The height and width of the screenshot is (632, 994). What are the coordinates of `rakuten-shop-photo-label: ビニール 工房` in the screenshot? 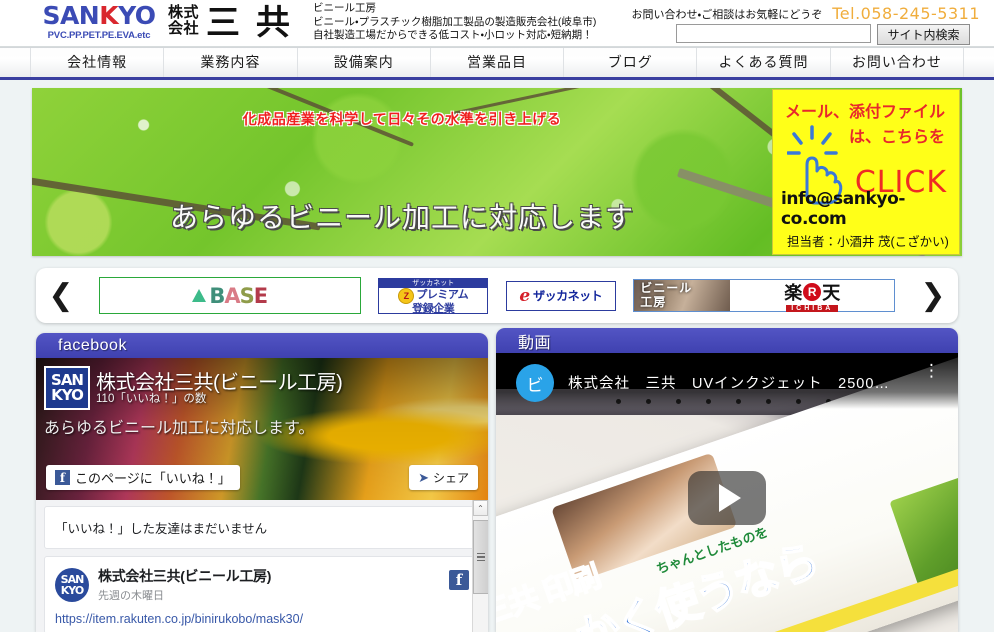 It's located at (666, 295).